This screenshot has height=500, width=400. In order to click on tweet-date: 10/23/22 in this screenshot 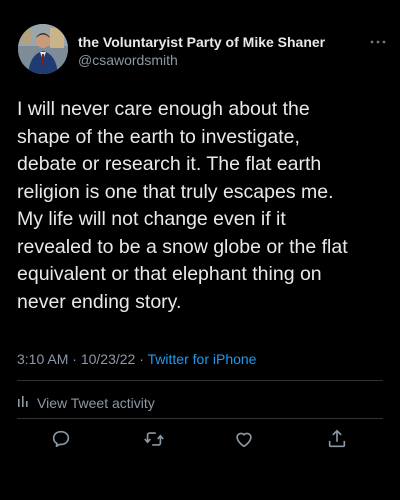, I will do `click(108, 359)`.